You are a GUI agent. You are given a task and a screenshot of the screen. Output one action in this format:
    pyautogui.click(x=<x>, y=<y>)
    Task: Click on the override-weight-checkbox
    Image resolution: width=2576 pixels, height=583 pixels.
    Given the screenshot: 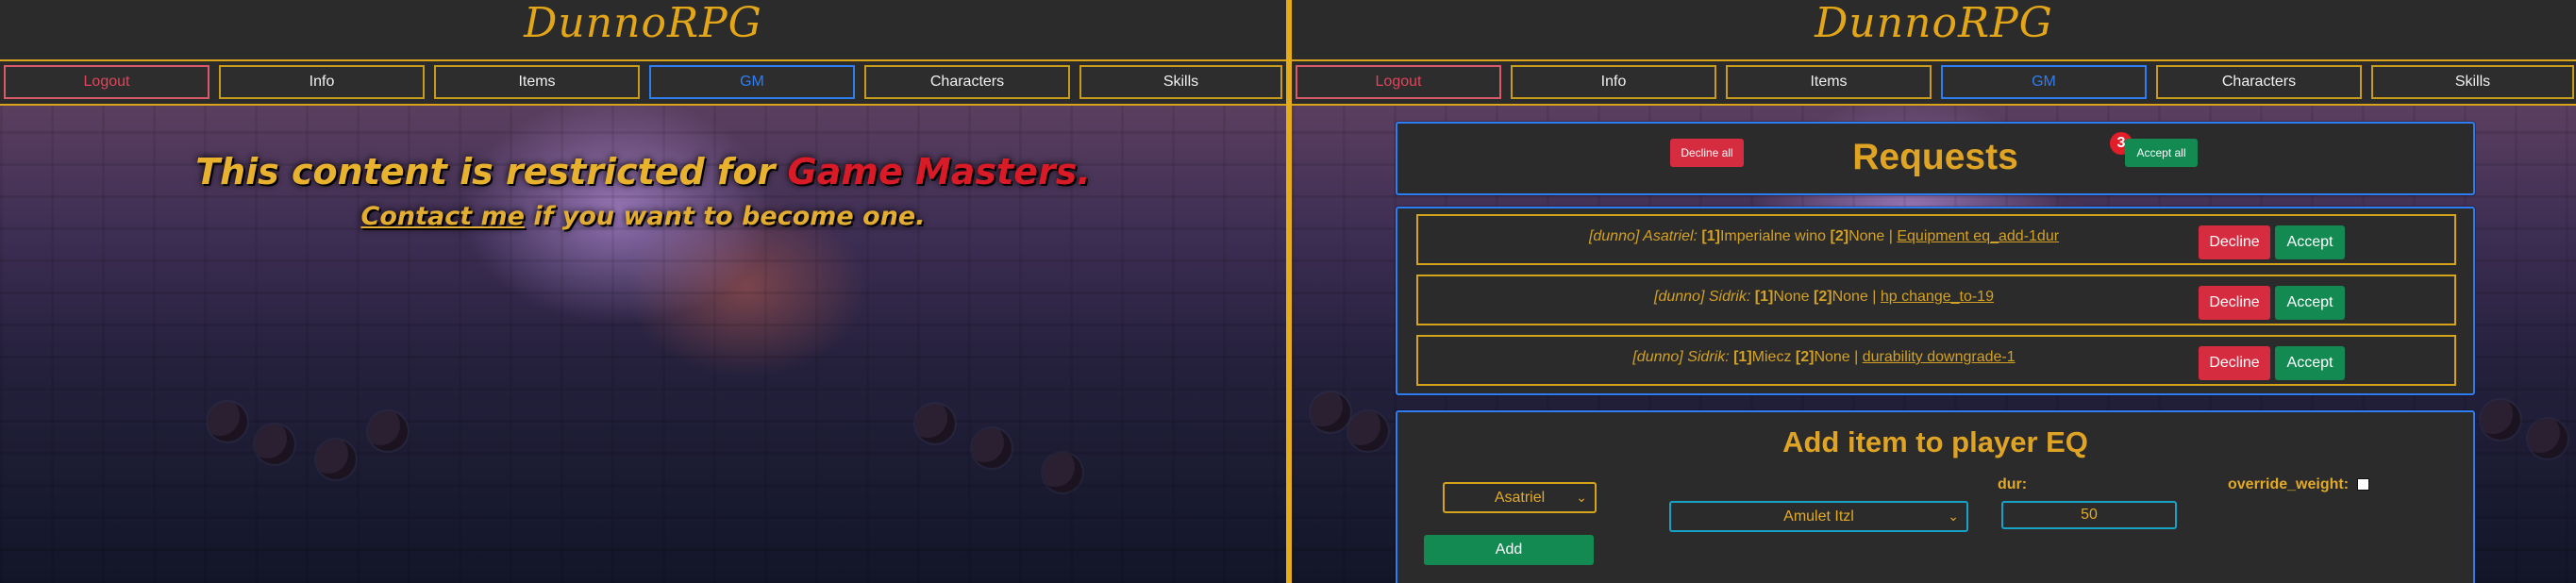 What is the action you would take?
    pyautogui.click(x=2363, y=484)
    